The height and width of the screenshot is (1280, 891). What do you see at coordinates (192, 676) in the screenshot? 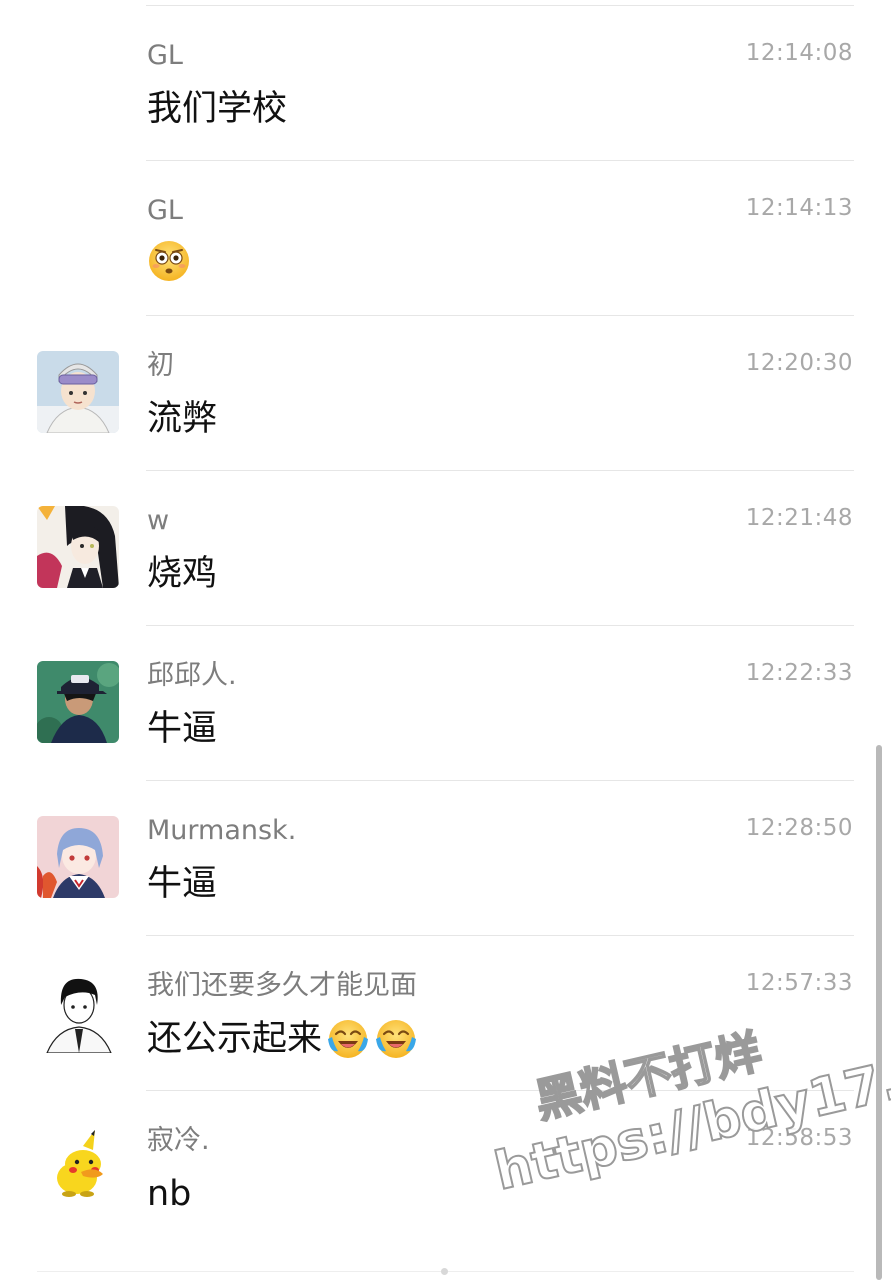
I see `sender-name: 邱邱人.` at bounding box center [192, 676].